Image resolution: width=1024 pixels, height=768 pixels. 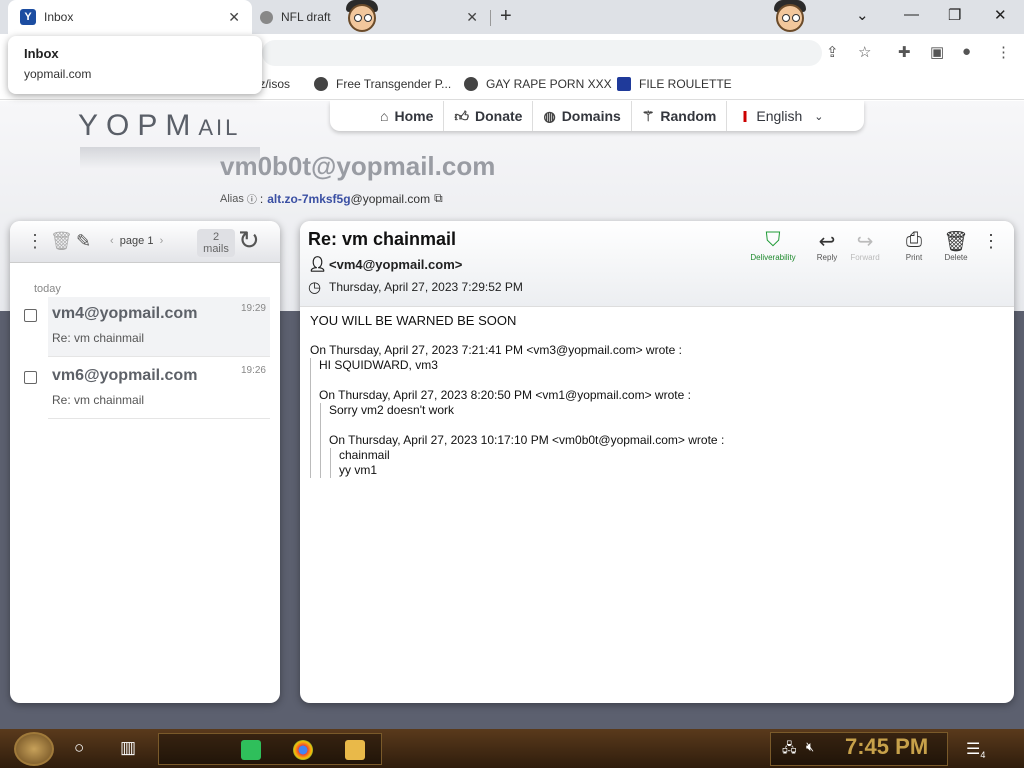 What do you see at coordinates (975, 749) in the screenshot?
I see `notification-center-icon: ☰4` at bounding box center [975, 749].